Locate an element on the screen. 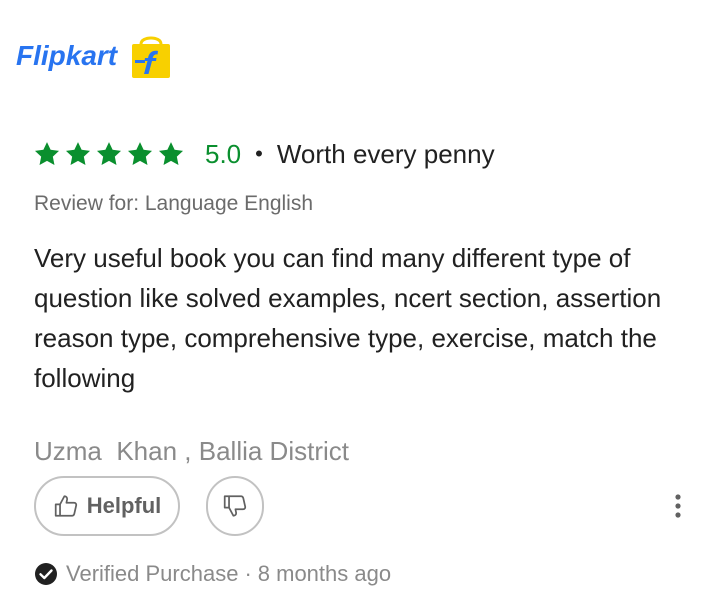 This screenshot has width=716, height=610. thumbs-up-icon is located at coordinates (65, 506).